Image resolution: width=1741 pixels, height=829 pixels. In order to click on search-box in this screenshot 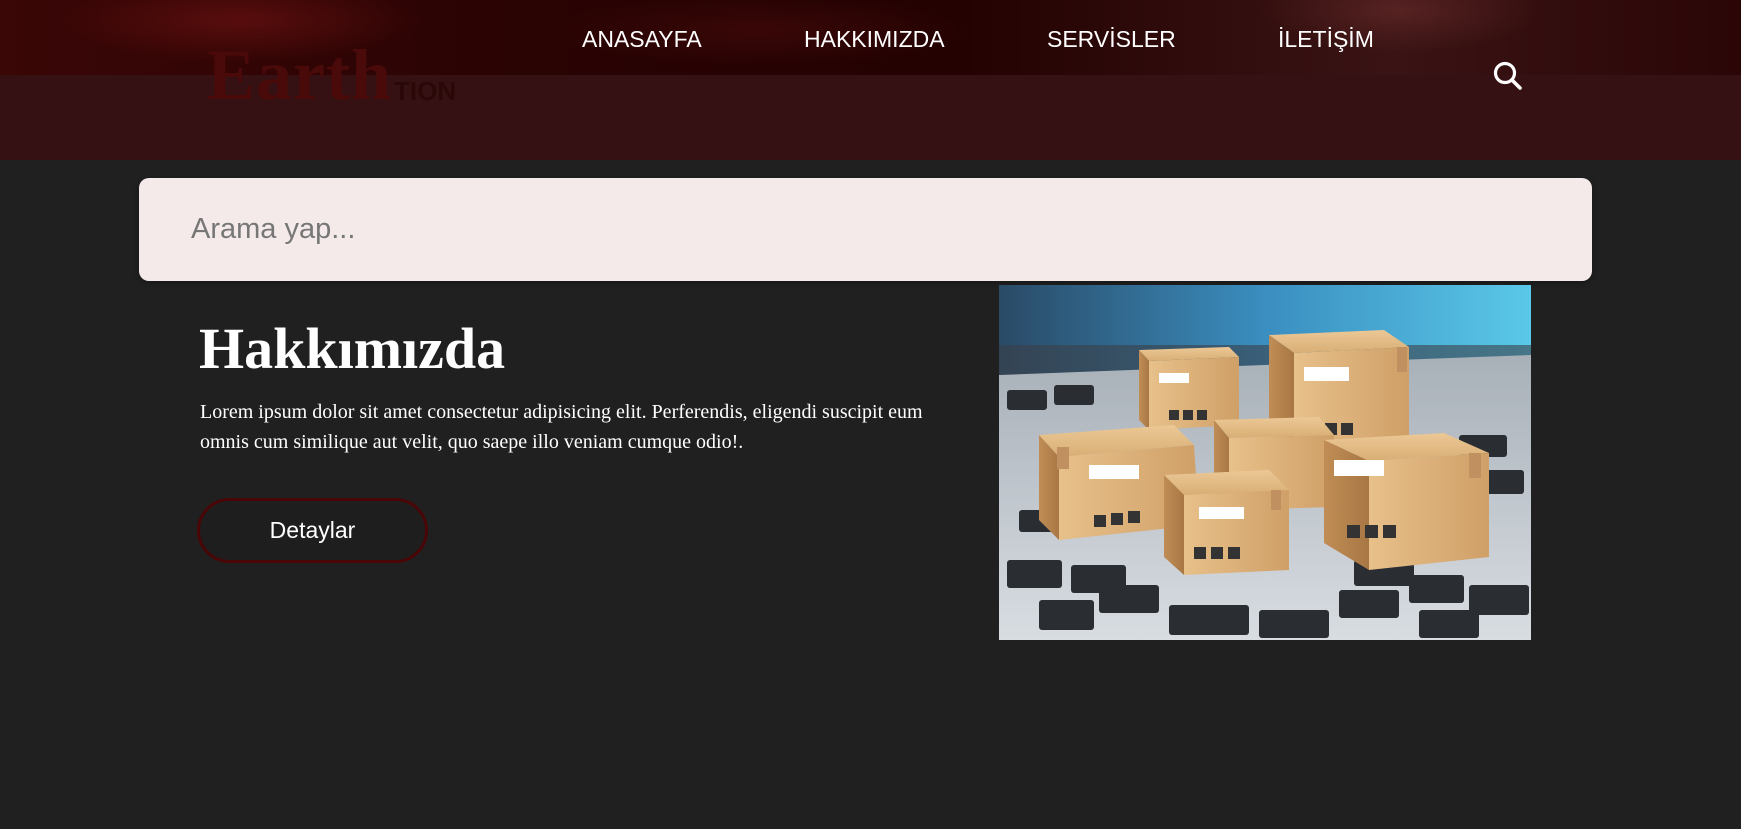, I will do `click(865, 229)`.